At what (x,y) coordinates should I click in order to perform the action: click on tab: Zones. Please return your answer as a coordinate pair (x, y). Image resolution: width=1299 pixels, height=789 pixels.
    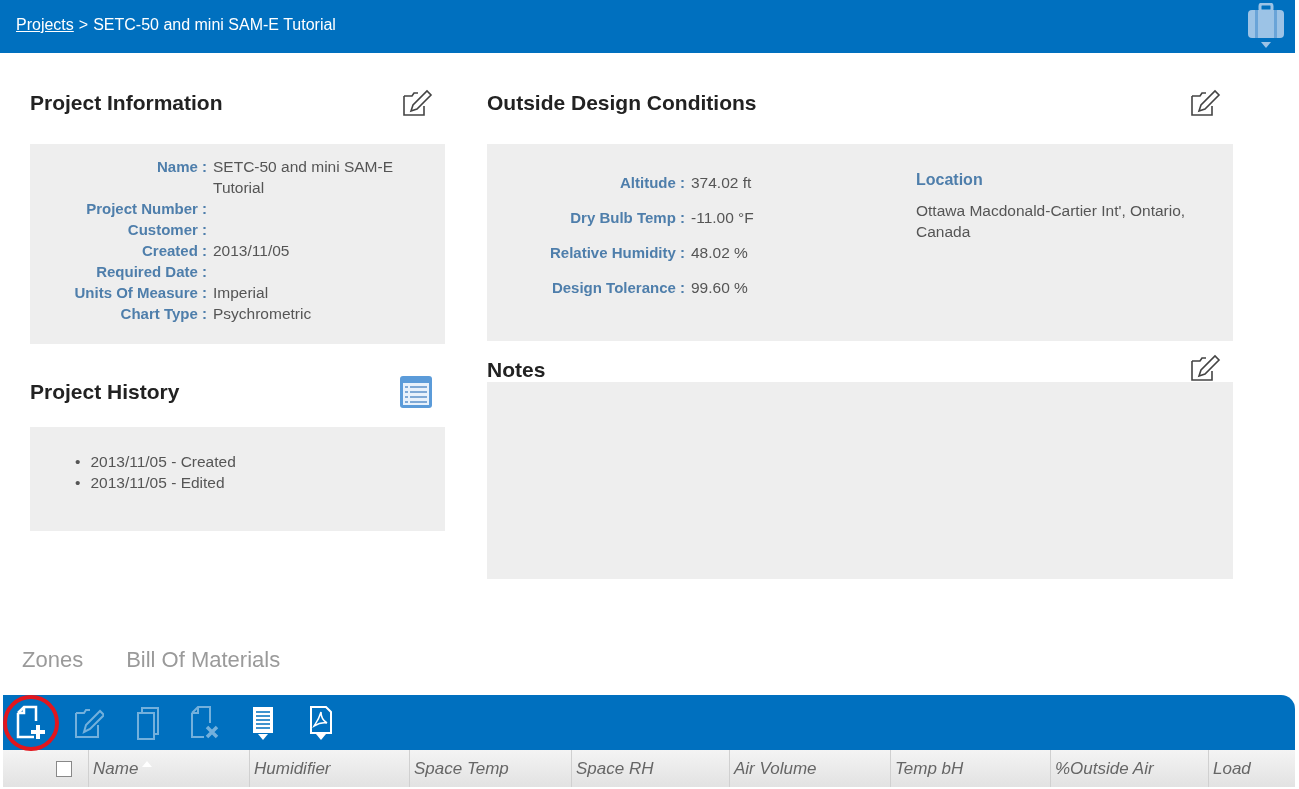
    Looking at the image, I should click on (53, 660).